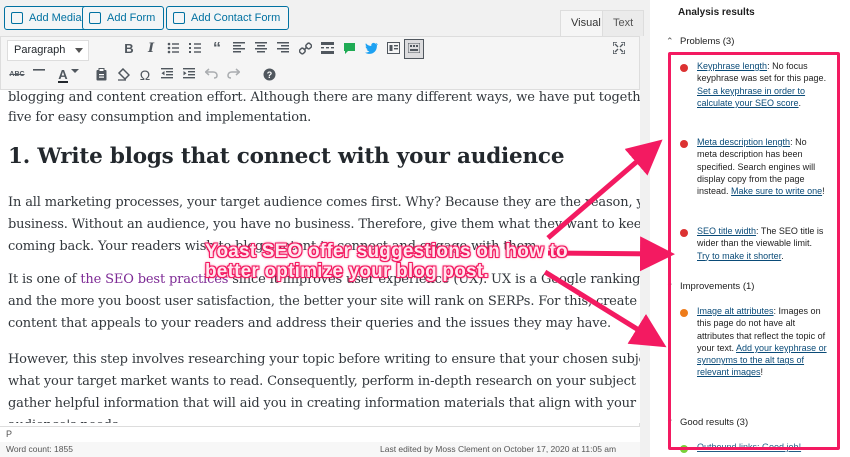  I want to click on format-select-value: Paragraph, so click(40, 50).